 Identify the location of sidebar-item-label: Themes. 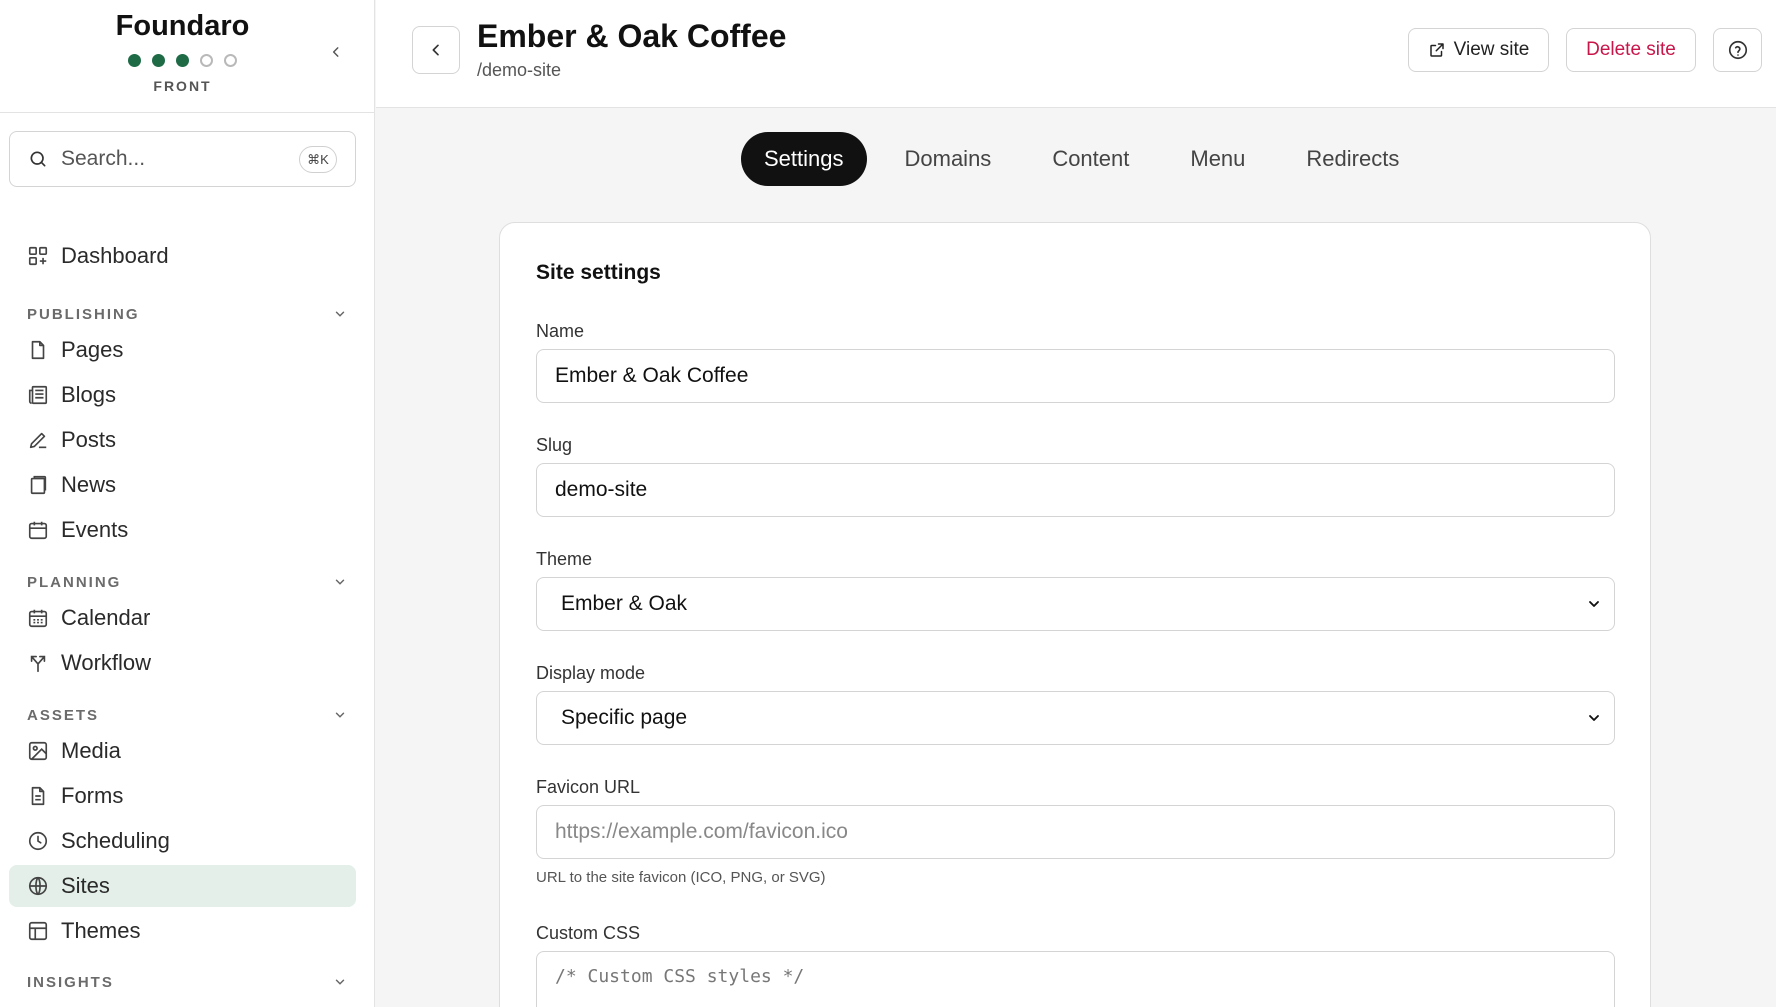
(101, 930).